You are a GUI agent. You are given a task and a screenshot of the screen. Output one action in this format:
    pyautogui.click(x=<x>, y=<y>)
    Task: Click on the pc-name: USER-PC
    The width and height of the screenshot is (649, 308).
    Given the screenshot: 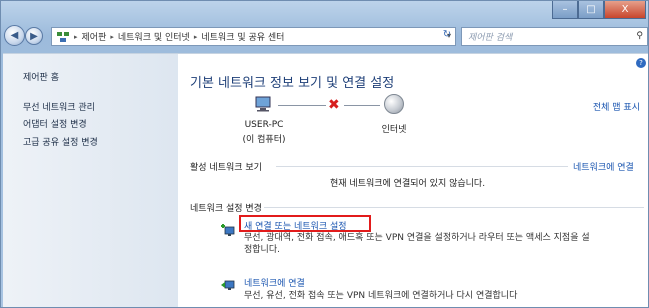 What is the action you would take?
    pyautogui.click(x=264, y=125)
    